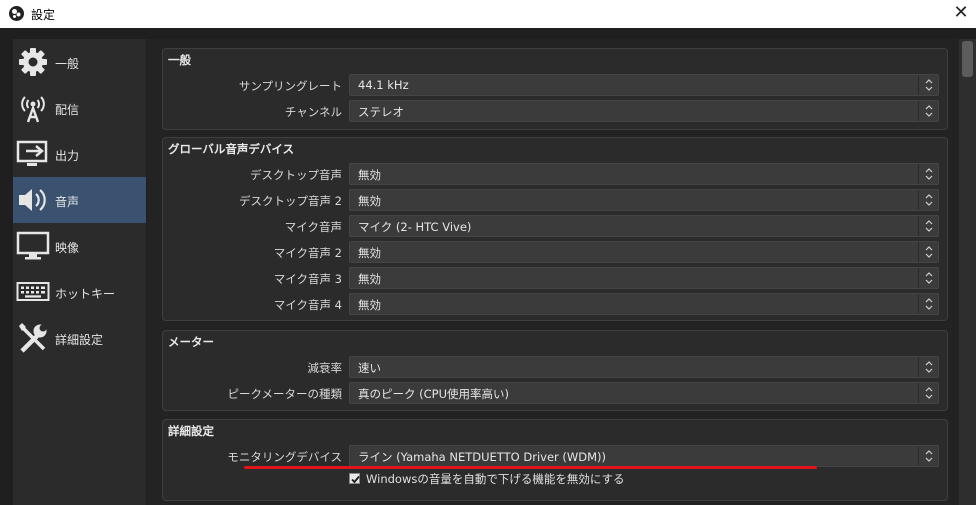  Describe the element at coordinates (290, 201) in the screenshot. I see `desktop-audio-2-label: デスクトップ音声 2` at that location.